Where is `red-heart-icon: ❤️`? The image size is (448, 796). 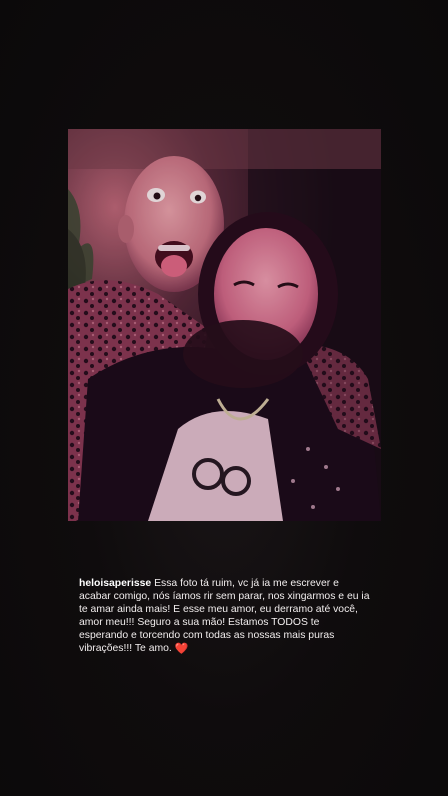 red-heart-icon: ❤️ is located at coordinates (181, 649).